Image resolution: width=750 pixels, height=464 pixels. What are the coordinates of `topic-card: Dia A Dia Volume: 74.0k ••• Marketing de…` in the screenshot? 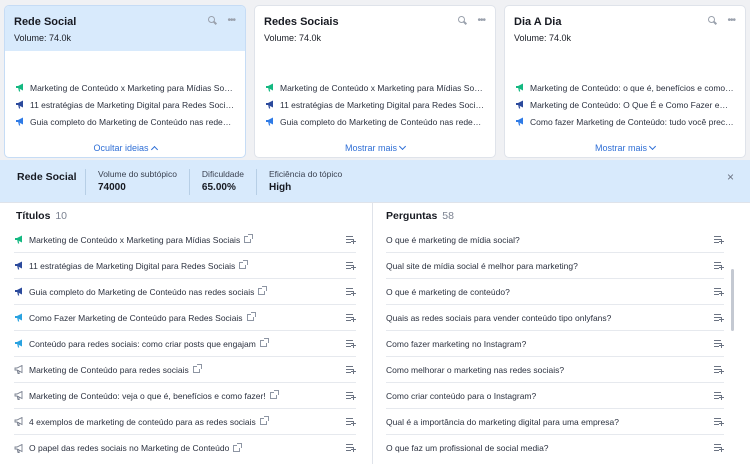 It's located at (625, 81).